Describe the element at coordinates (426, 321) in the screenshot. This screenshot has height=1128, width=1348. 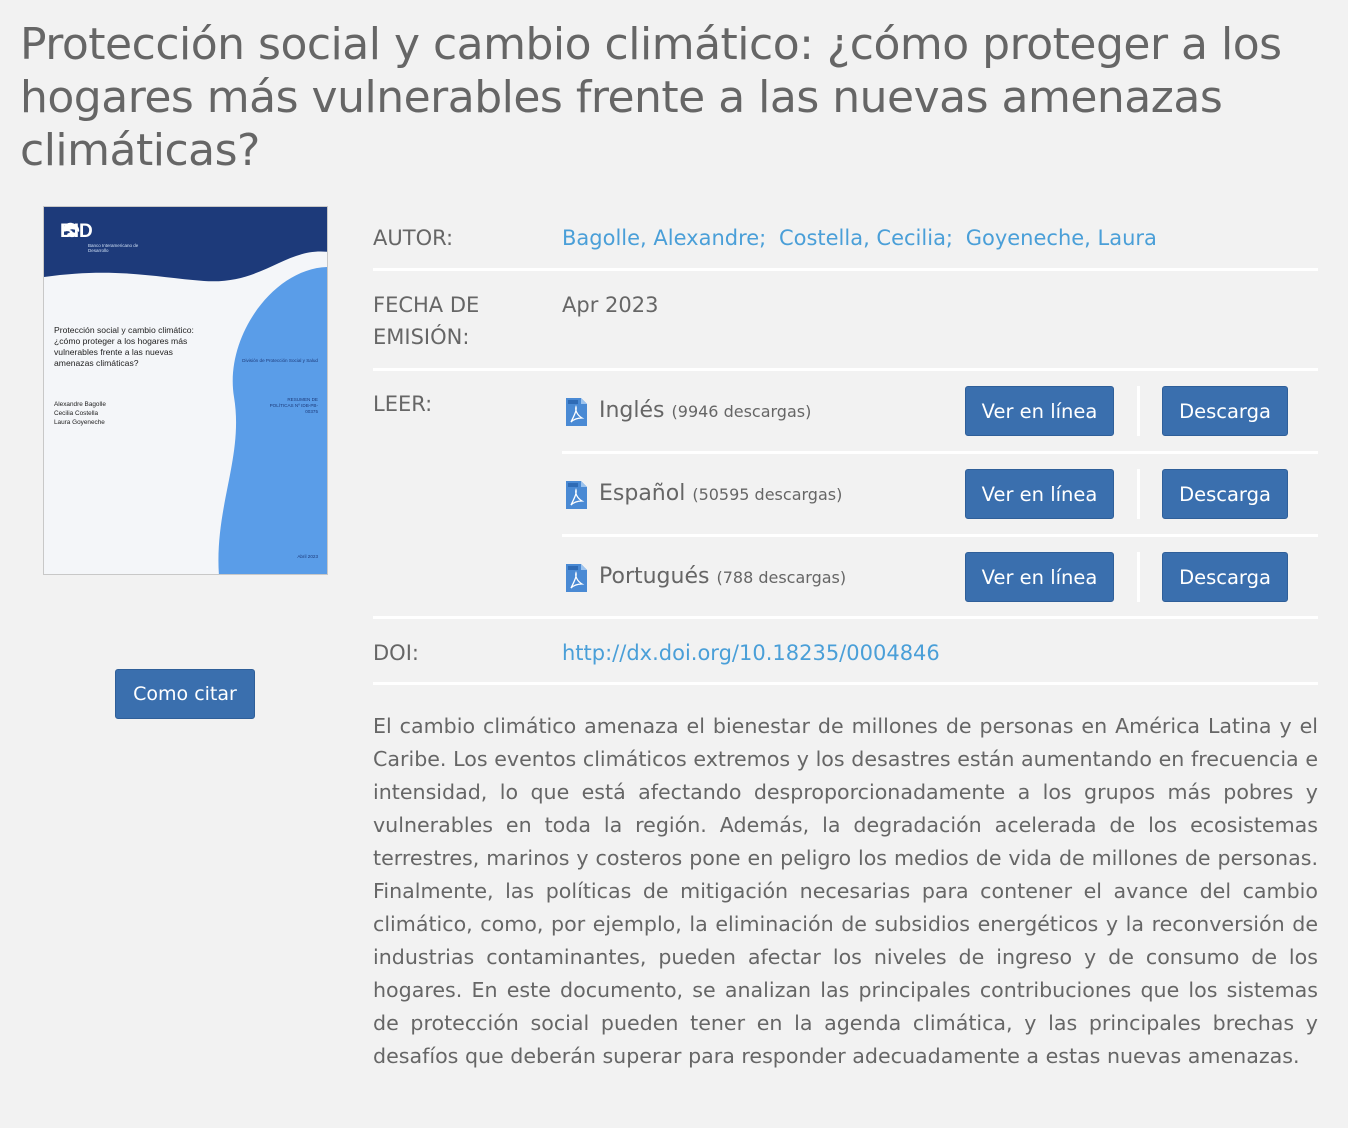
I see `date-label: FECHA DE EMISIÓN:` at that location.